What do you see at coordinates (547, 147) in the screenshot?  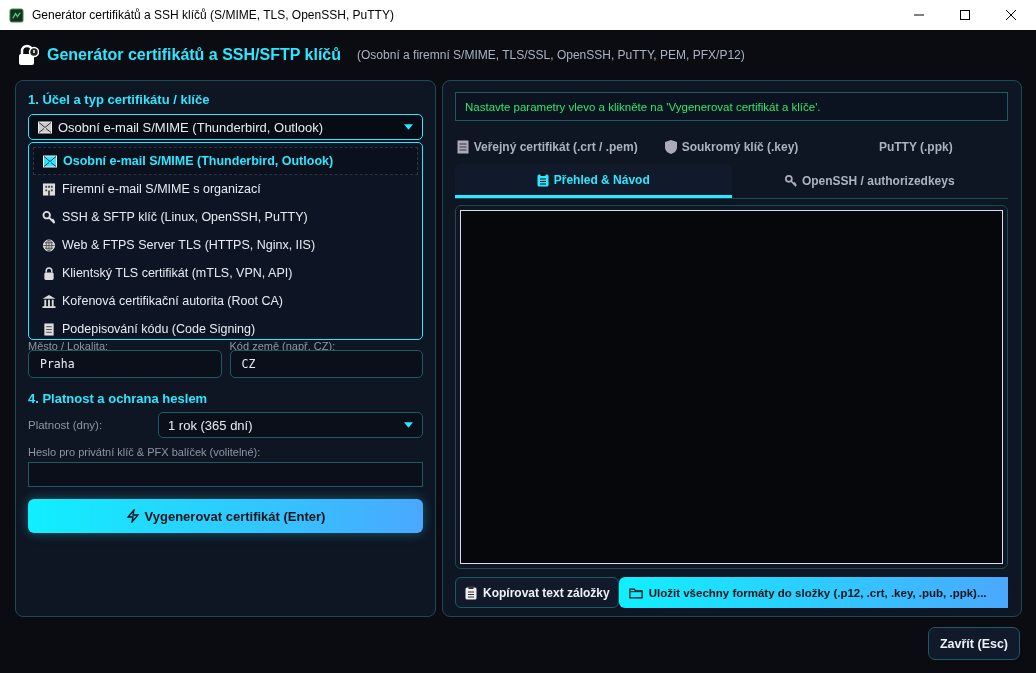 I see `tab: Veřejný certifikát (.crt / .pem)` at bounding box center [547, 147].